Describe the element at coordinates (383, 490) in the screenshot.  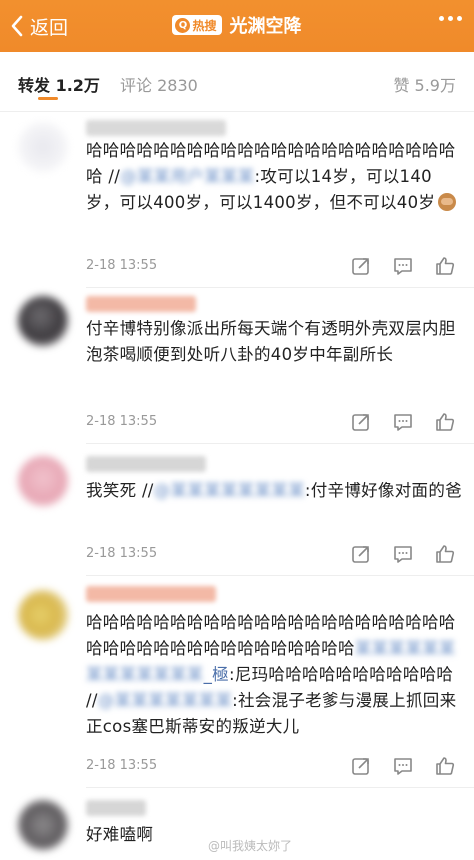
I see `comment-text-part: :付辛博好像对面的爸` at that location.